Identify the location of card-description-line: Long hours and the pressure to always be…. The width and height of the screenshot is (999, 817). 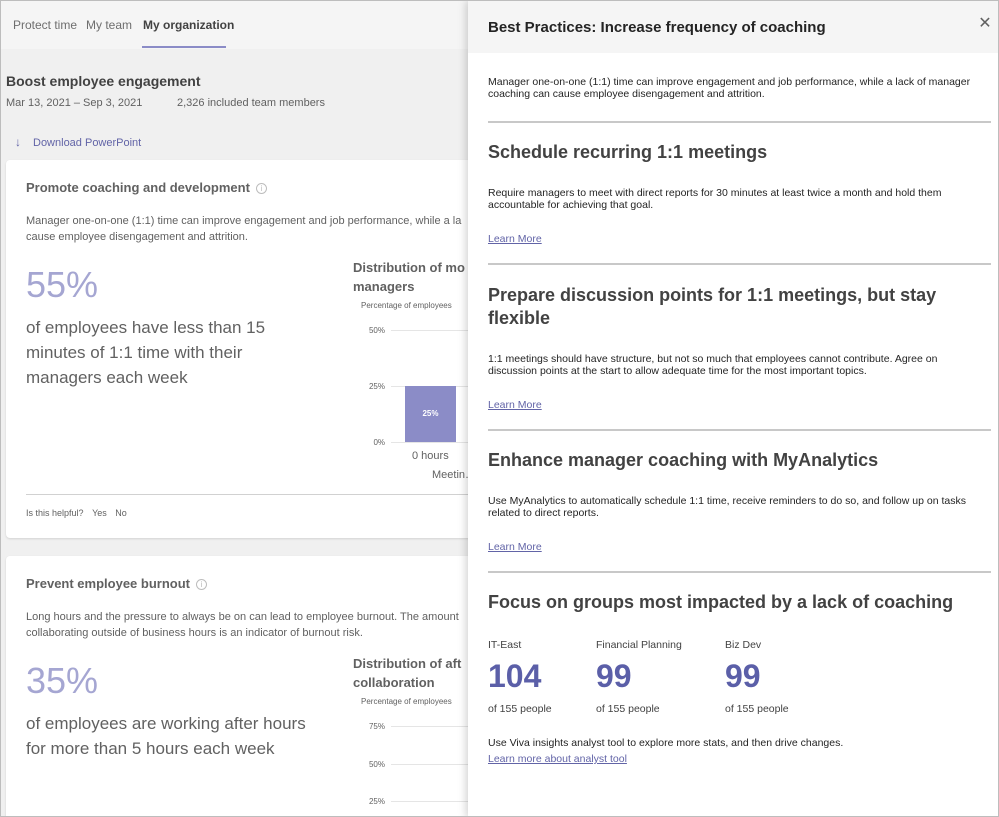
(242, 617).